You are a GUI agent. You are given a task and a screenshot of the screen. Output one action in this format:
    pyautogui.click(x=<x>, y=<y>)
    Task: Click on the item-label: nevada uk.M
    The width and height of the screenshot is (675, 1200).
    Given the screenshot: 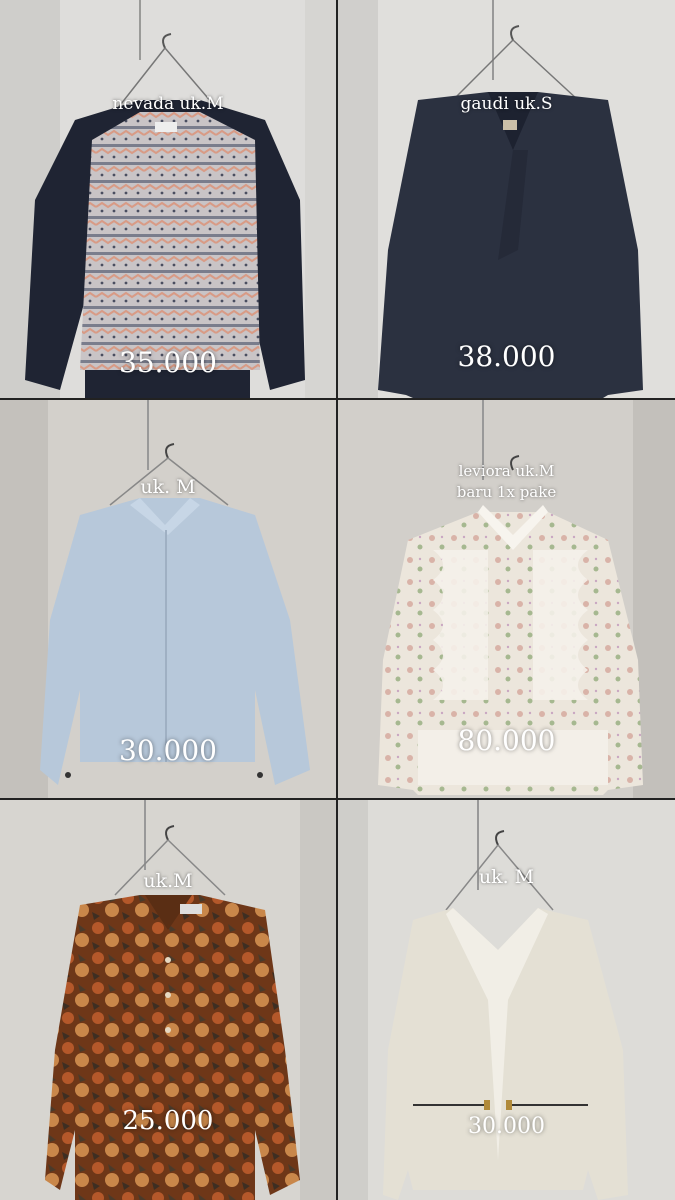 What is the action you would take?
    pyautogui.click(x=168, y=104)
    